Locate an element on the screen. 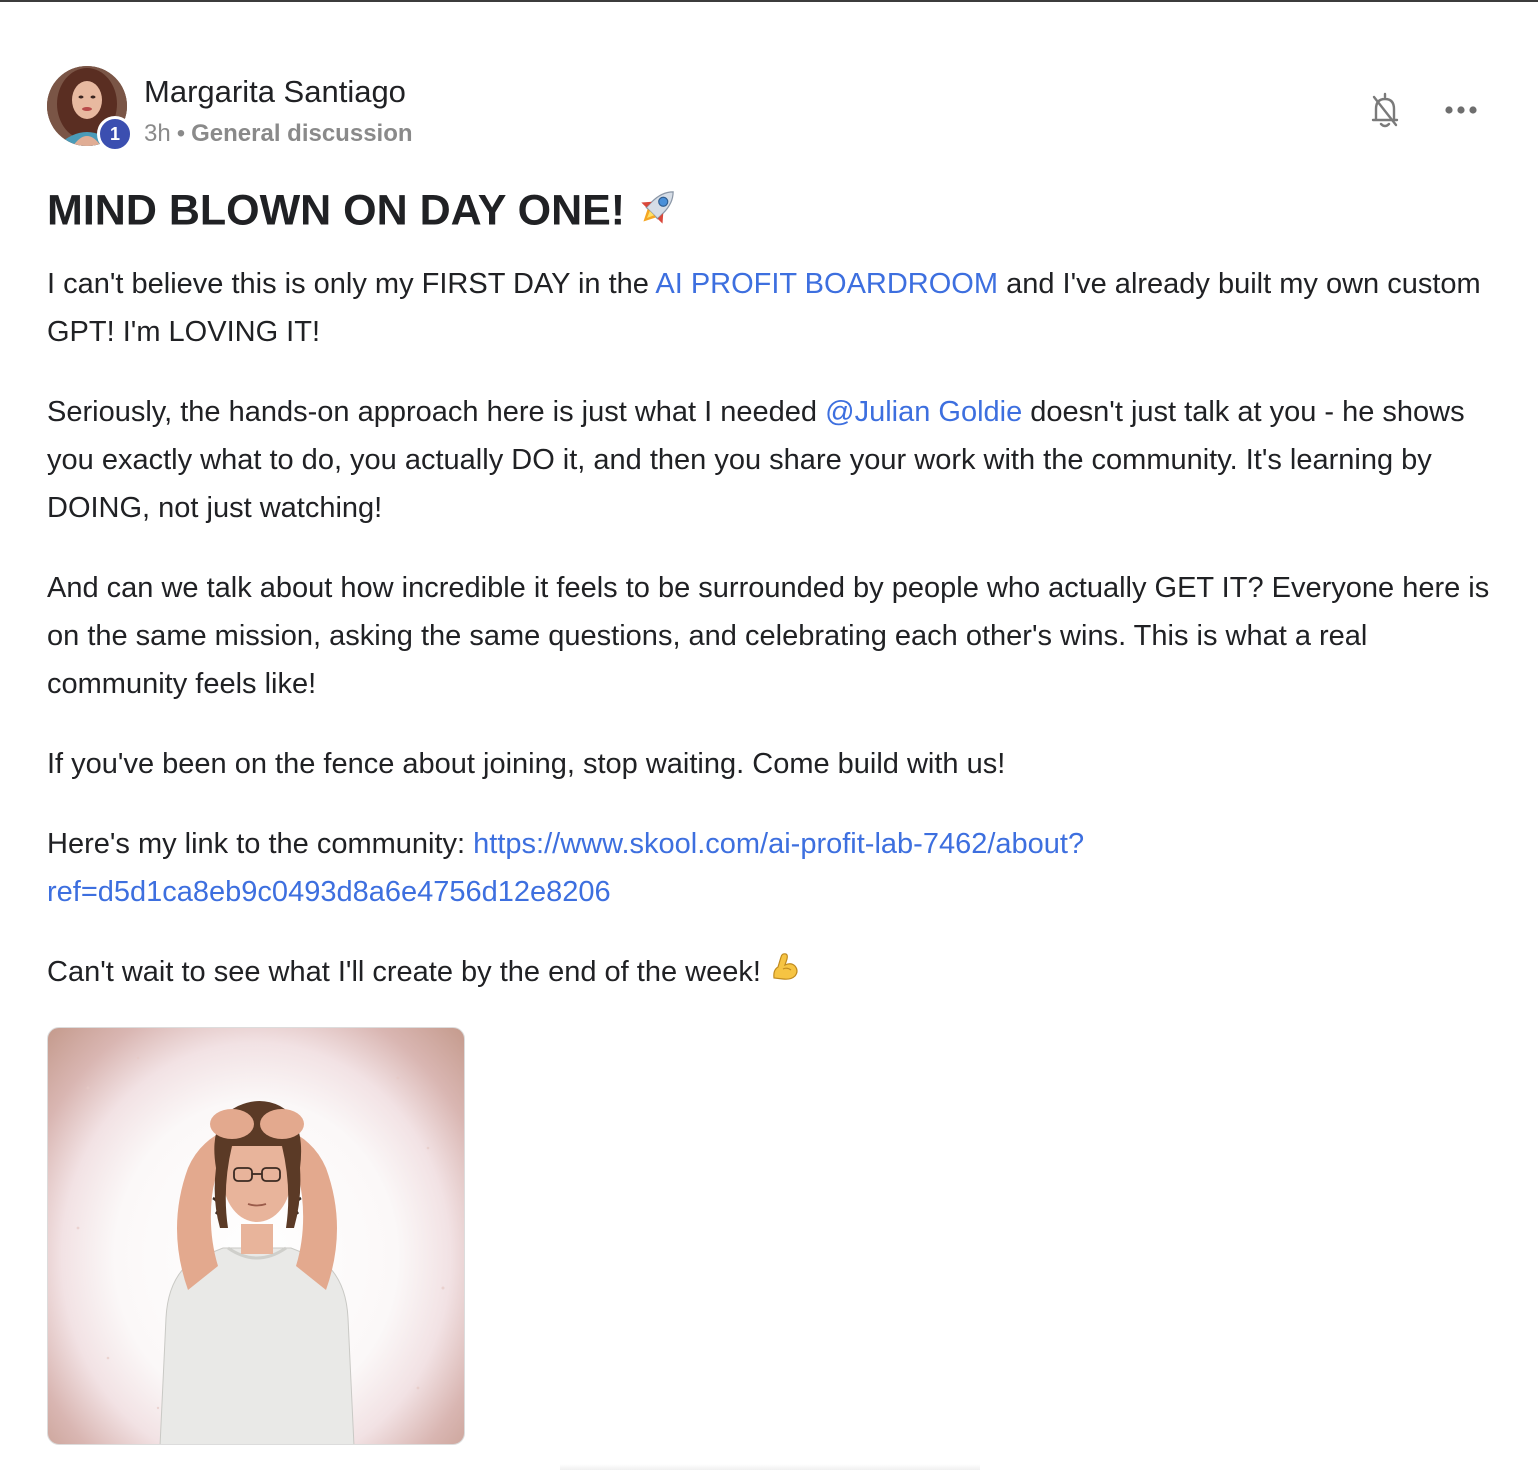 This screenshot has height=1470, width=1538. flexed-biceps-icon is located at coordinates (785, 973).